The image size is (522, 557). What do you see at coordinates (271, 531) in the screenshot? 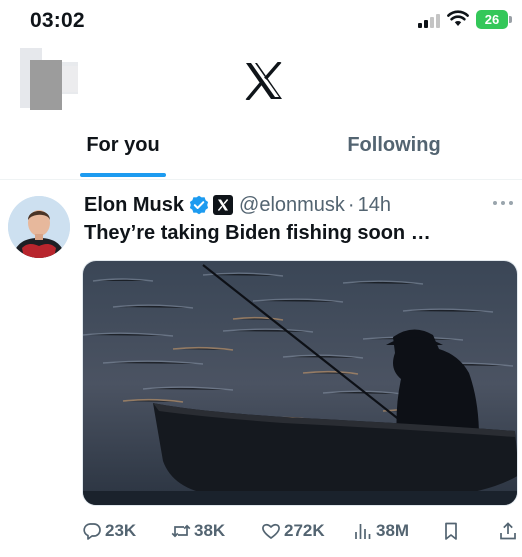
I see `heart-icon` at bounding box center [271, 531].